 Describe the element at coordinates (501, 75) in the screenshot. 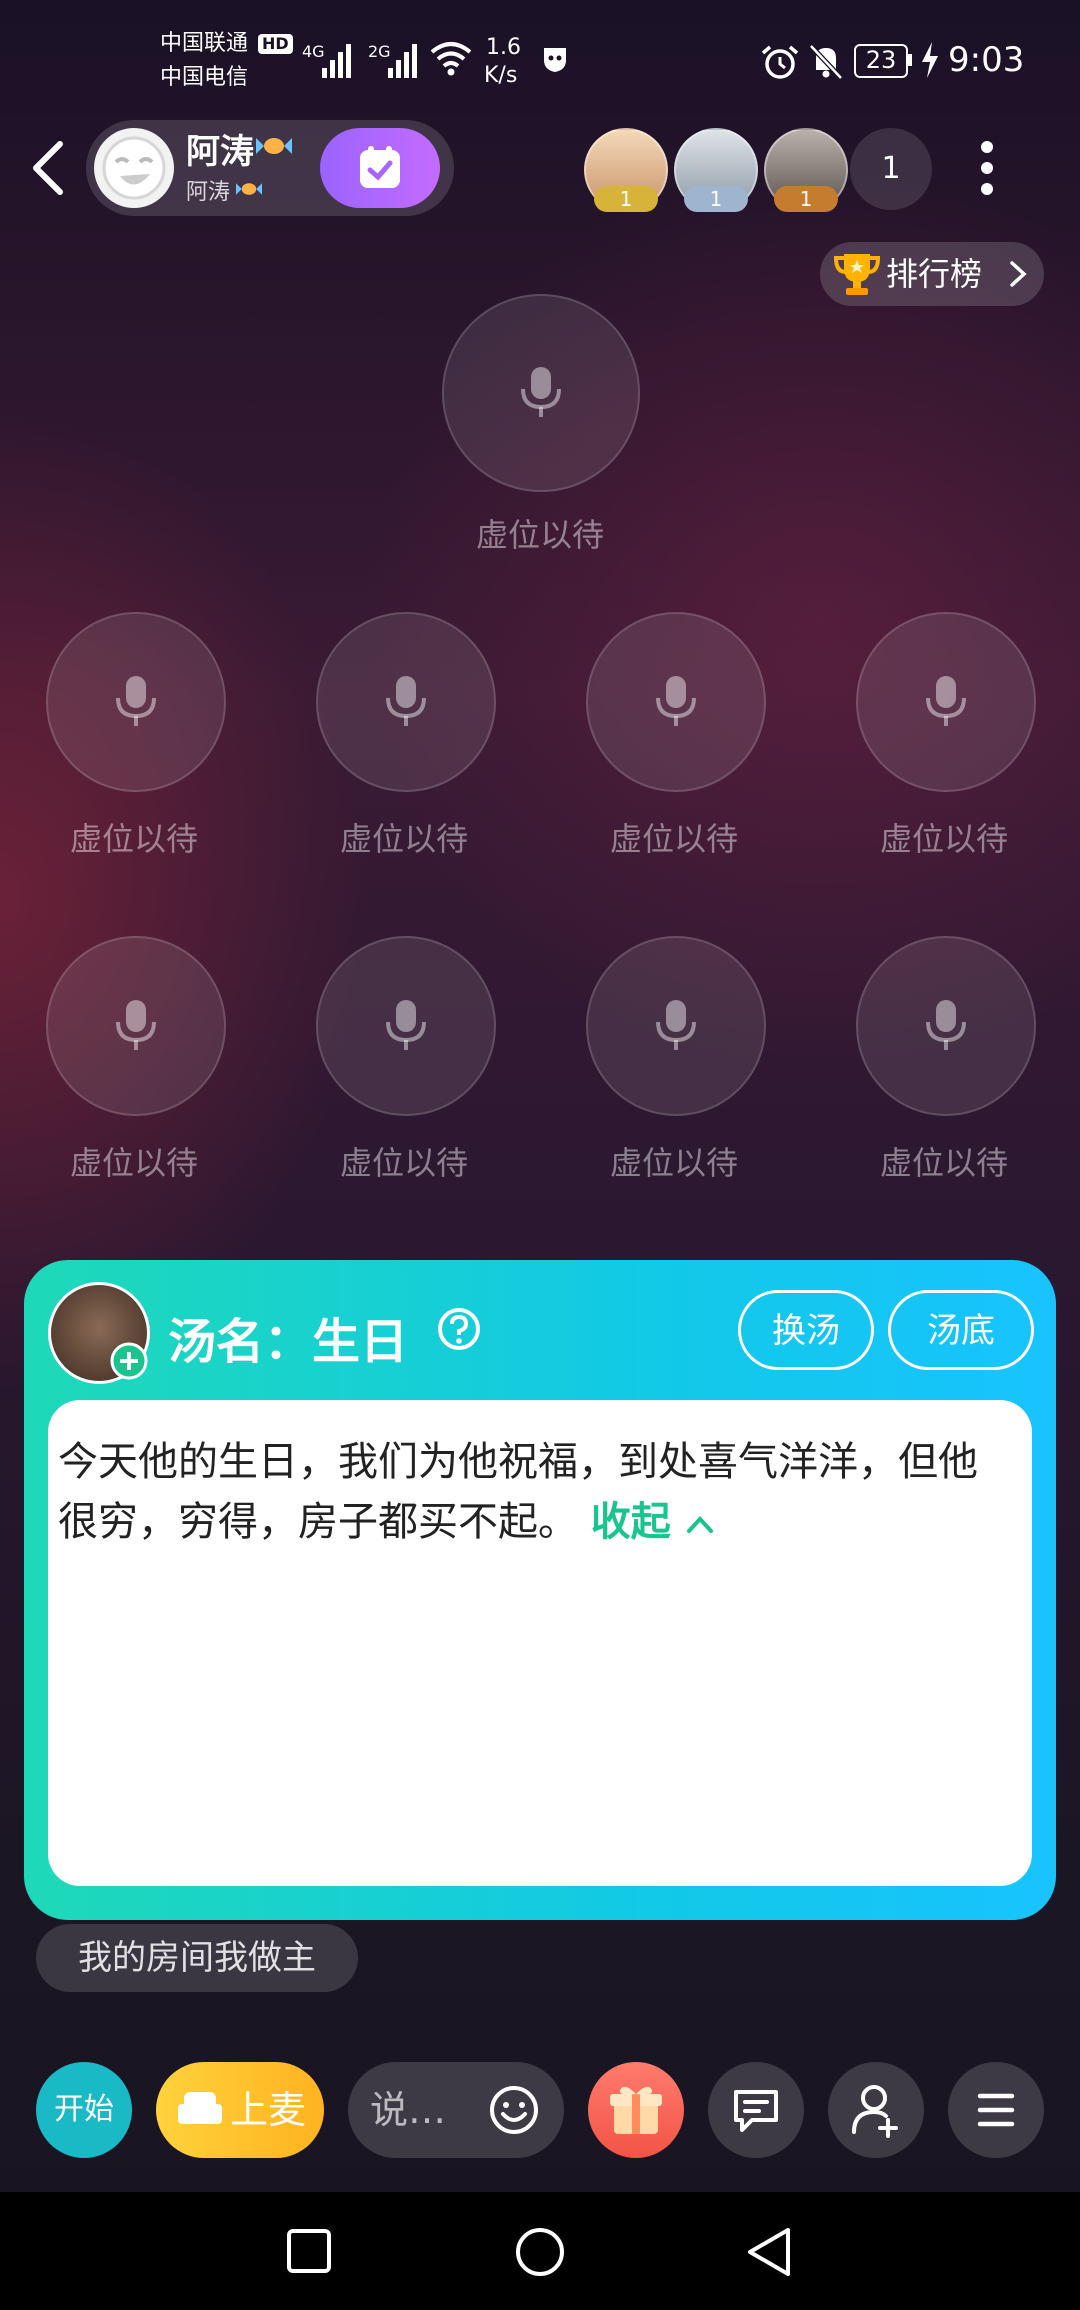

I see `net-speed-unit: K/s` at that location.